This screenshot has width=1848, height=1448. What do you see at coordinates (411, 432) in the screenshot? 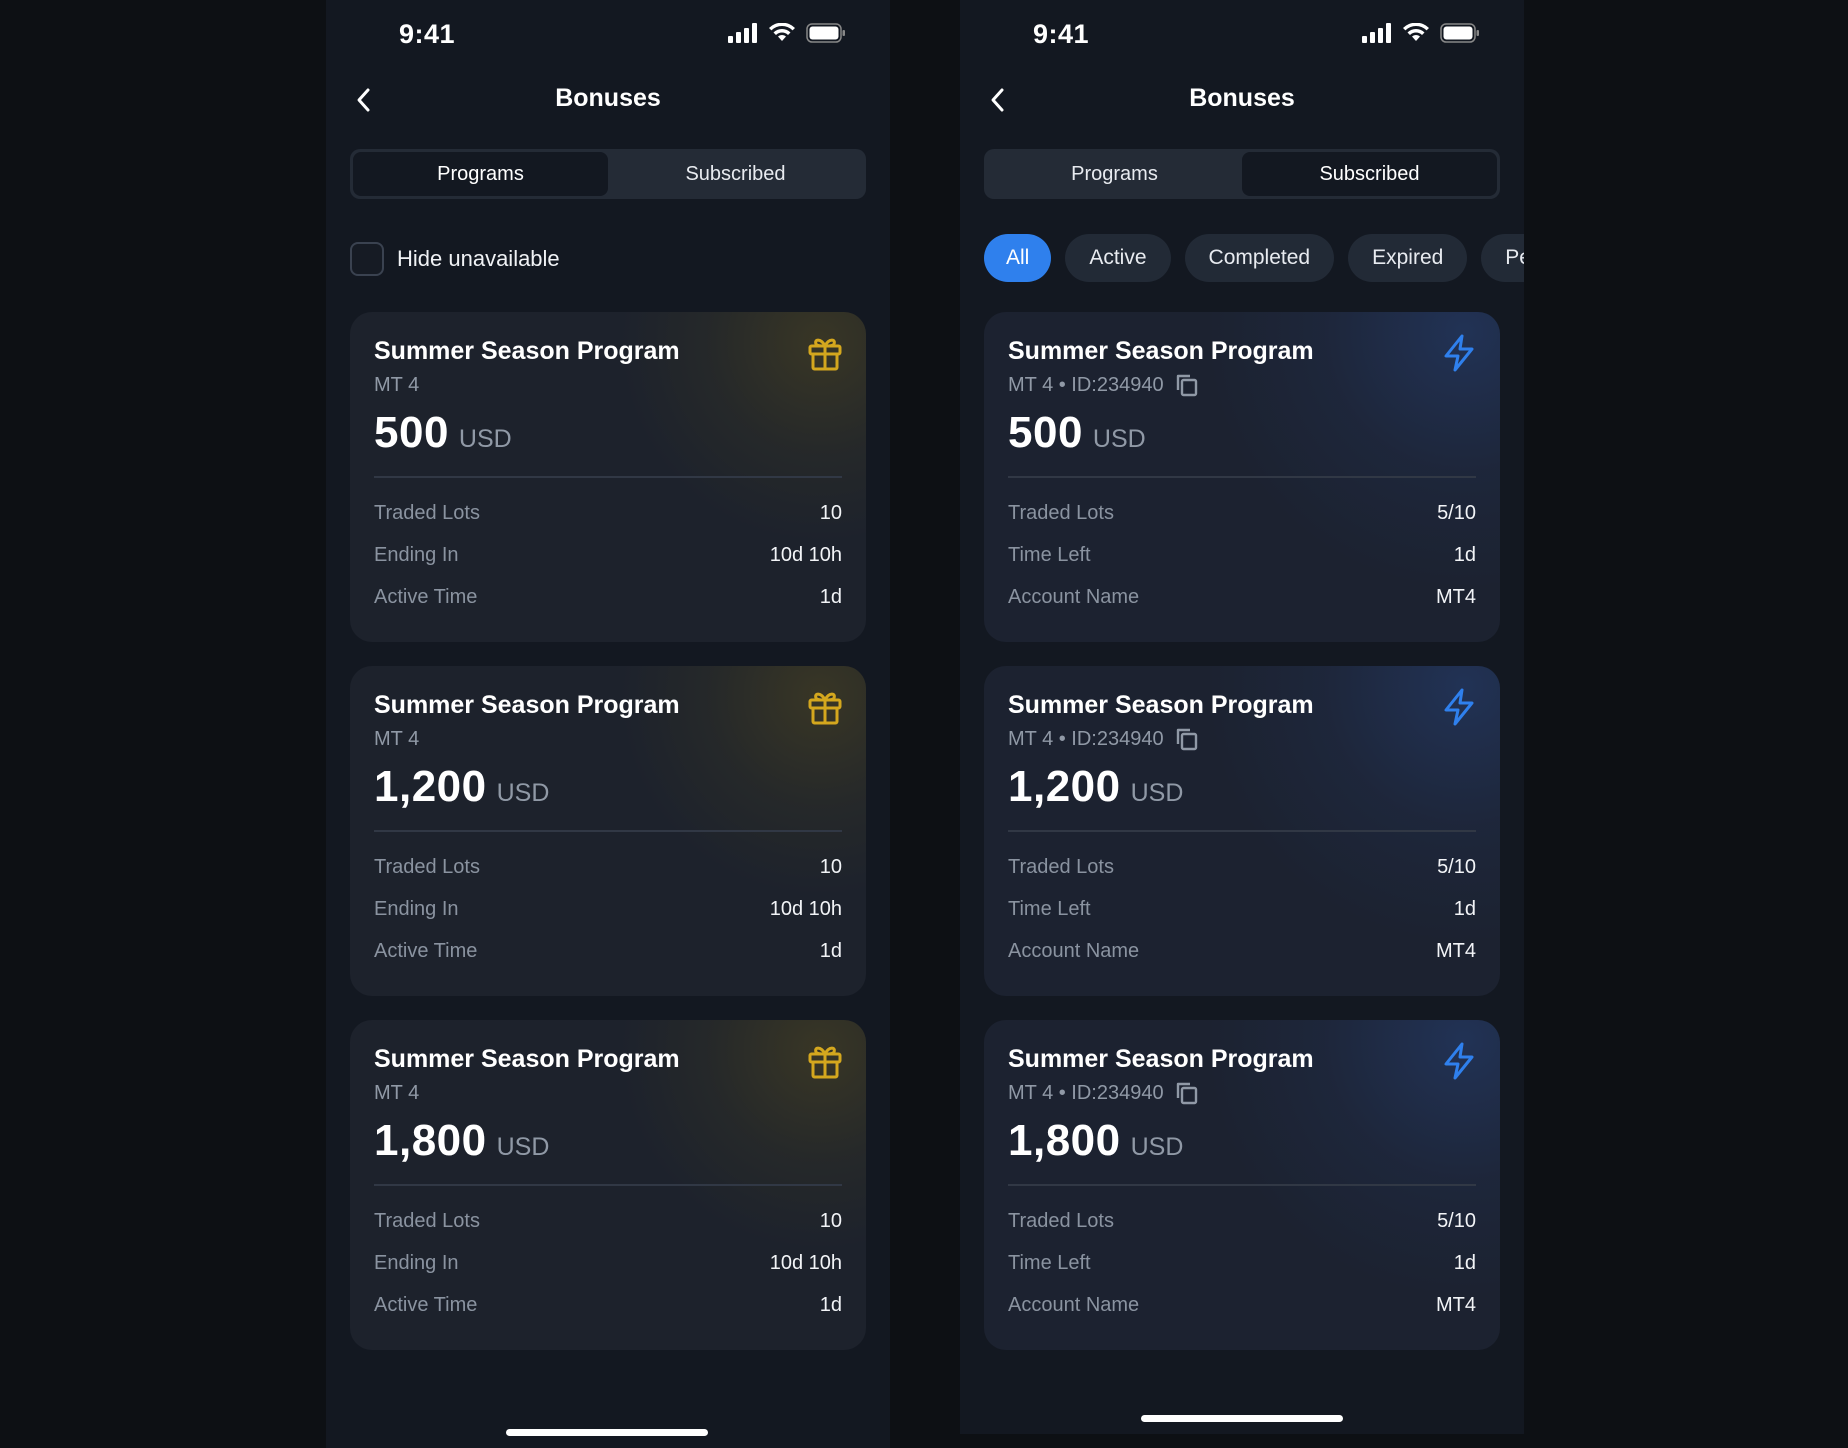
I see `amount-value: 500` at bounding box center [411, 432].